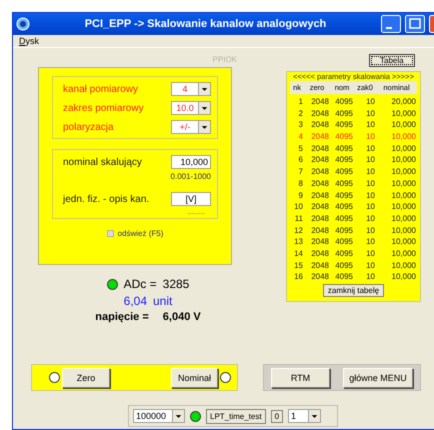 The height and width of the screenshot is (430, 434). I want to click on table-cell-text: 16, so click(298, 277).